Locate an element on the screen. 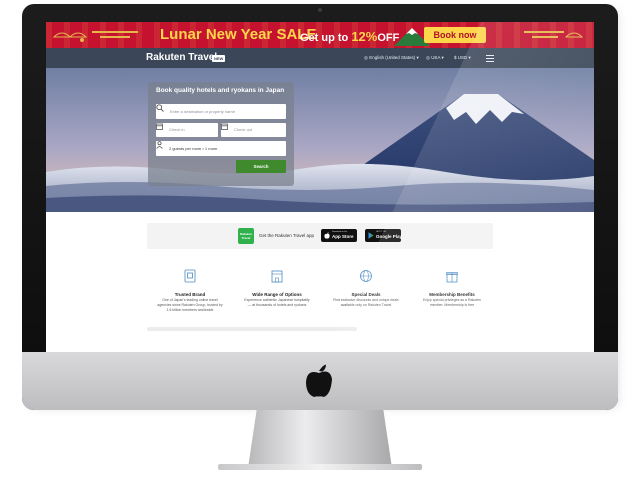  content-divider is located at coordinates (252, 329).